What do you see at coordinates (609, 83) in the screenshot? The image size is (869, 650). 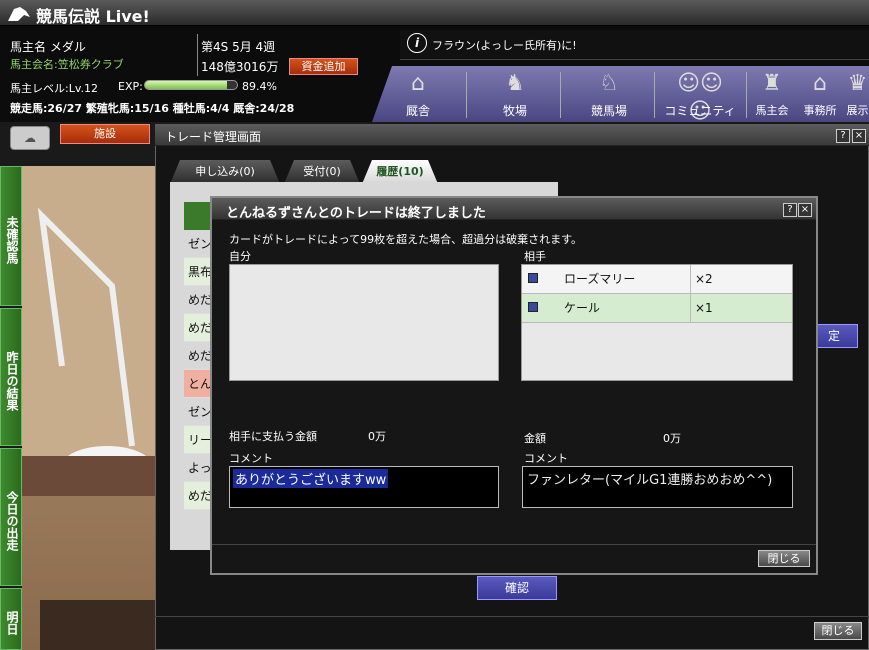 I see `jockey-icon: ♘` at bounding box center [609, 83].